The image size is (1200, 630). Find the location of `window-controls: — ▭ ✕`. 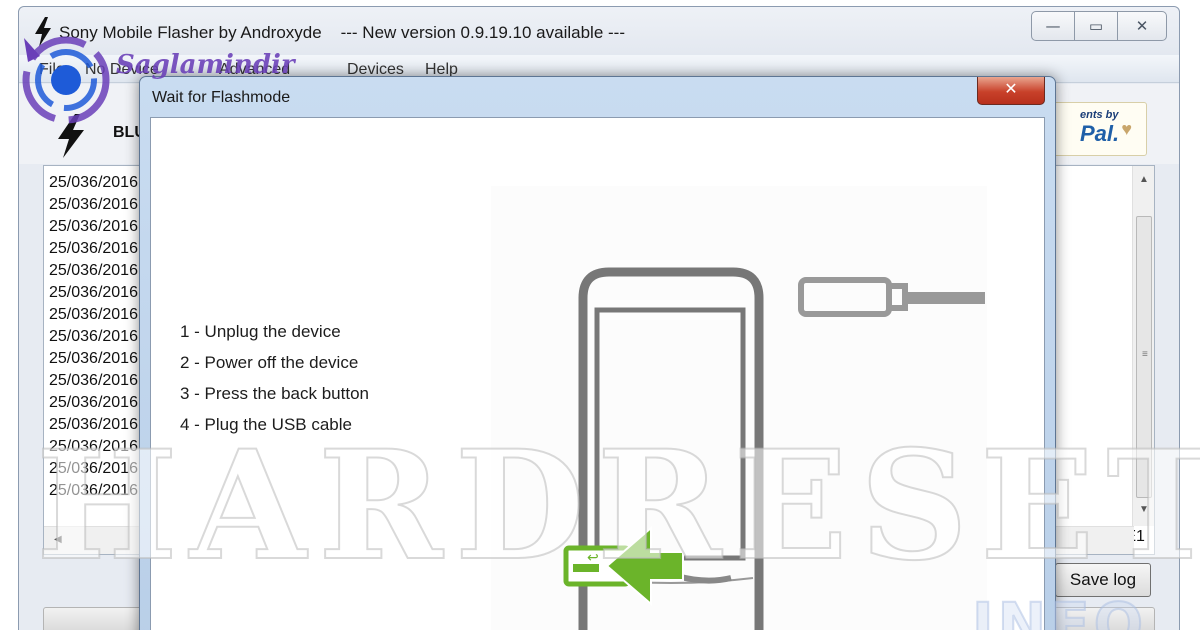

window-controls: — ▭ ✕ is located at coordinates (1099, 26).